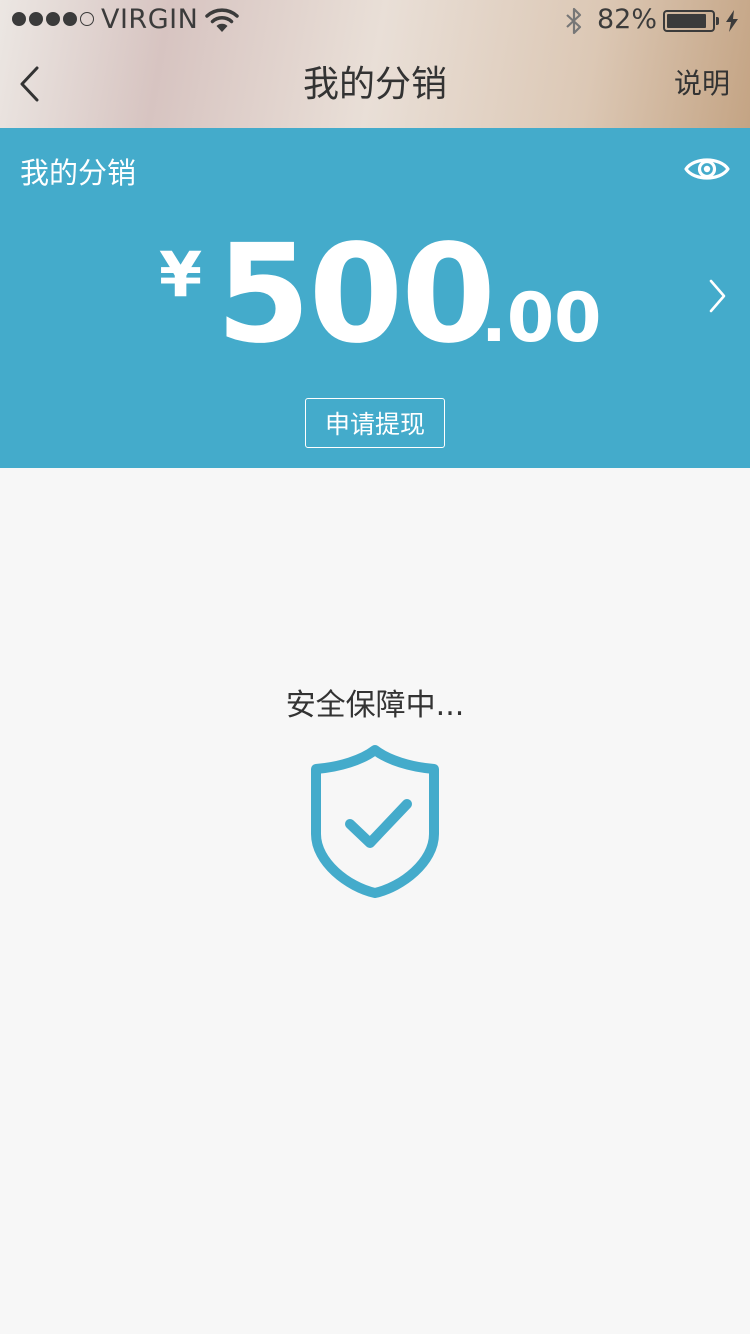 Image resolution: width=750 pixels, height=1334 pixels. Describe the element at coordinates (375, 423) in the screenshot. I see `withdraw-button: 申请提现` at that location.